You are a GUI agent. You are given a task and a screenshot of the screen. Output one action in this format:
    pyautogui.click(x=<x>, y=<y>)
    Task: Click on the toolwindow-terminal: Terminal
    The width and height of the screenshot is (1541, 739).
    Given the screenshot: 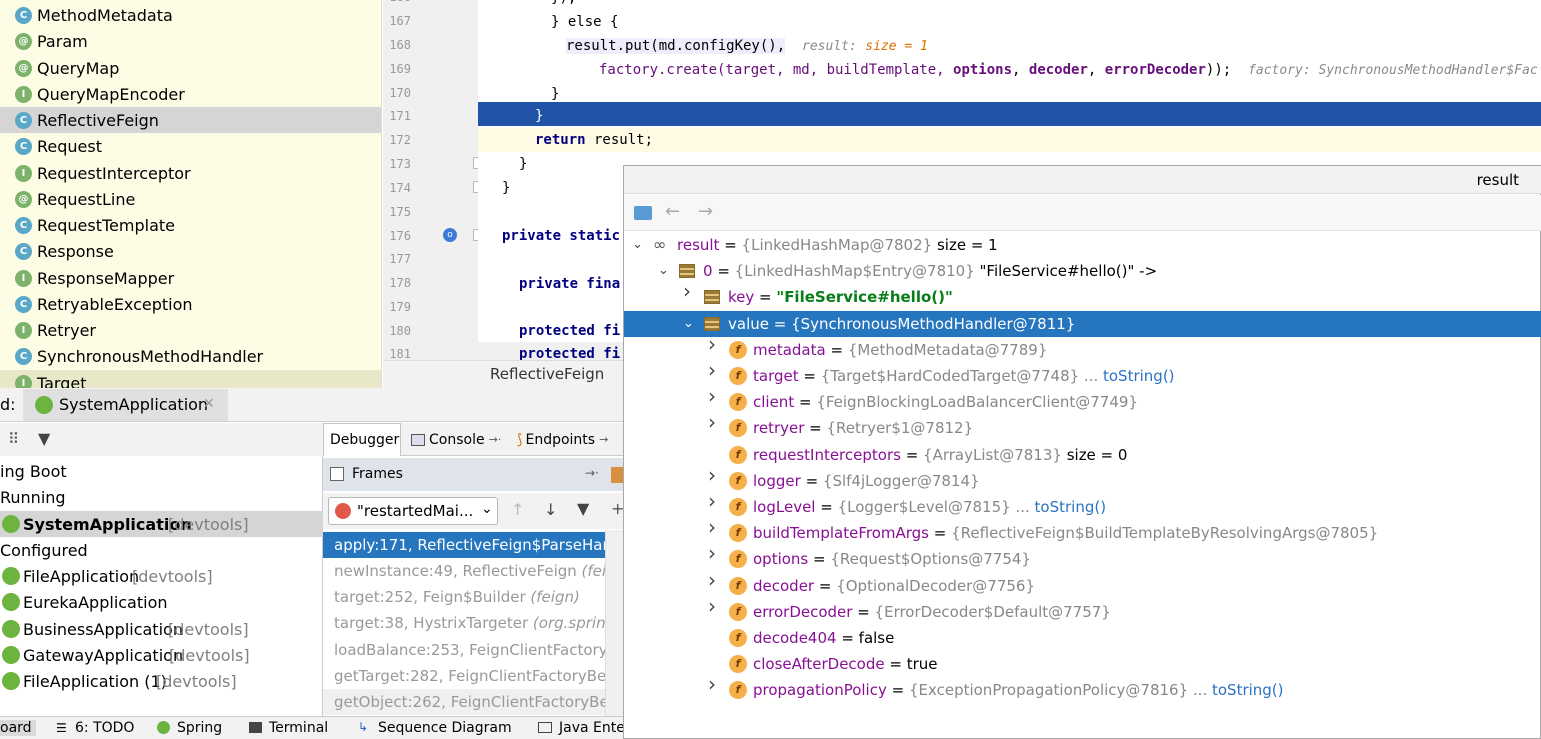 What is the action you would take?
    pyautogui.click(x=298, y=728)
    